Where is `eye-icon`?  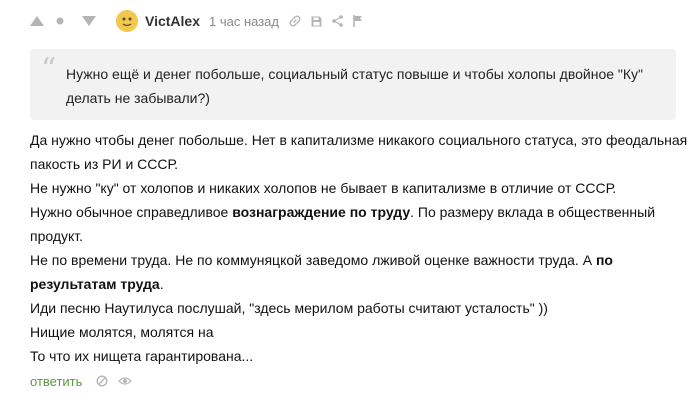
eye-icon is located at coordinates (125, 381).